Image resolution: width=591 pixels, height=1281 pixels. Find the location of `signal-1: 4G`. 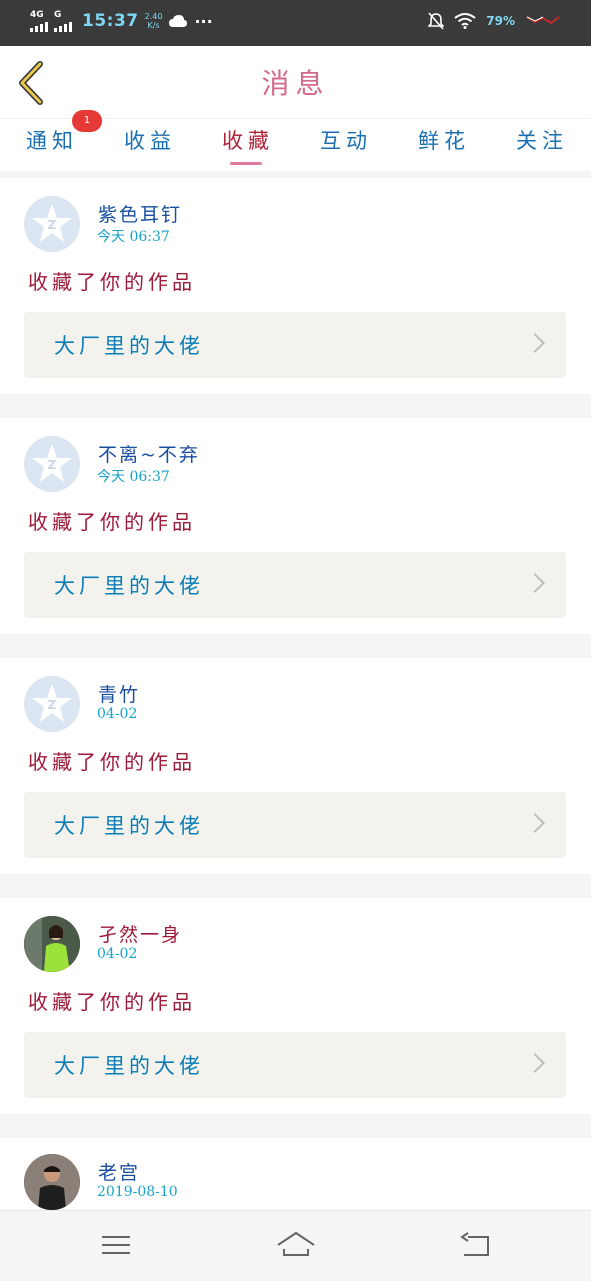

signal-1: 4G is located at coordinates (39, 21).